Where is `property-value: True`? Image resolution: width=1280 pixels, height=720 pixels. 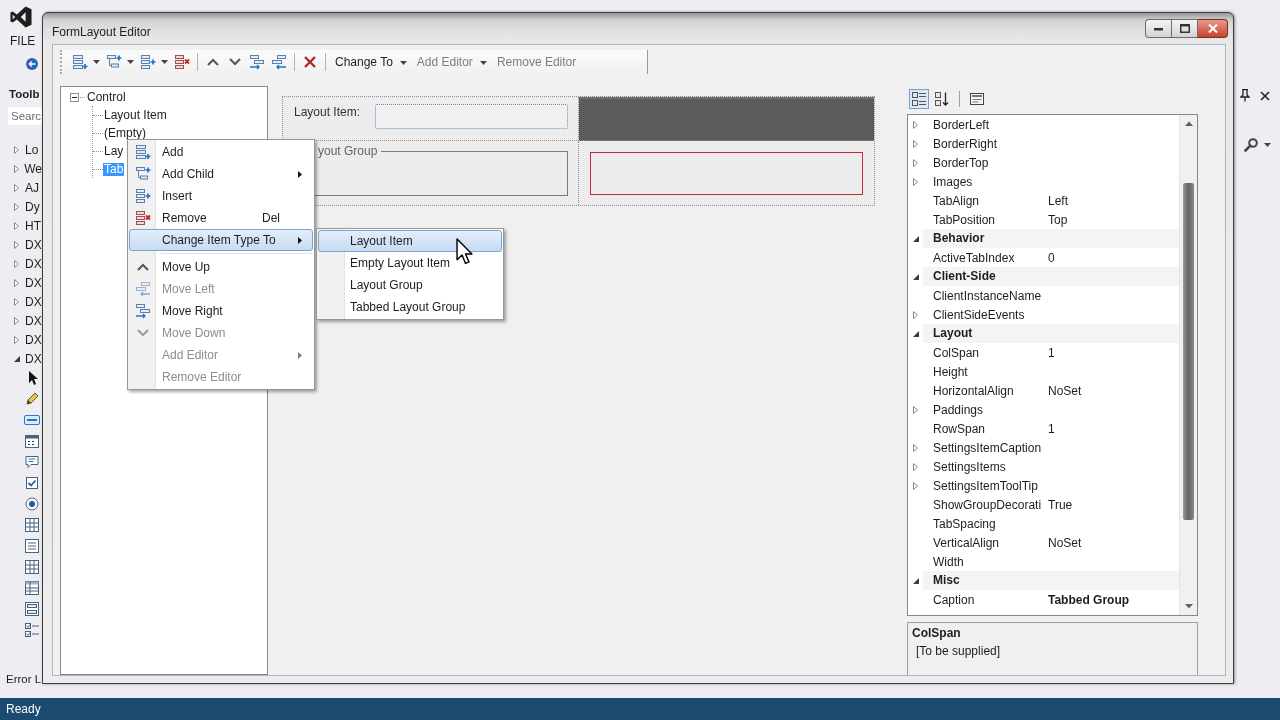
property-value: True is located at coordinates (1060, 504).